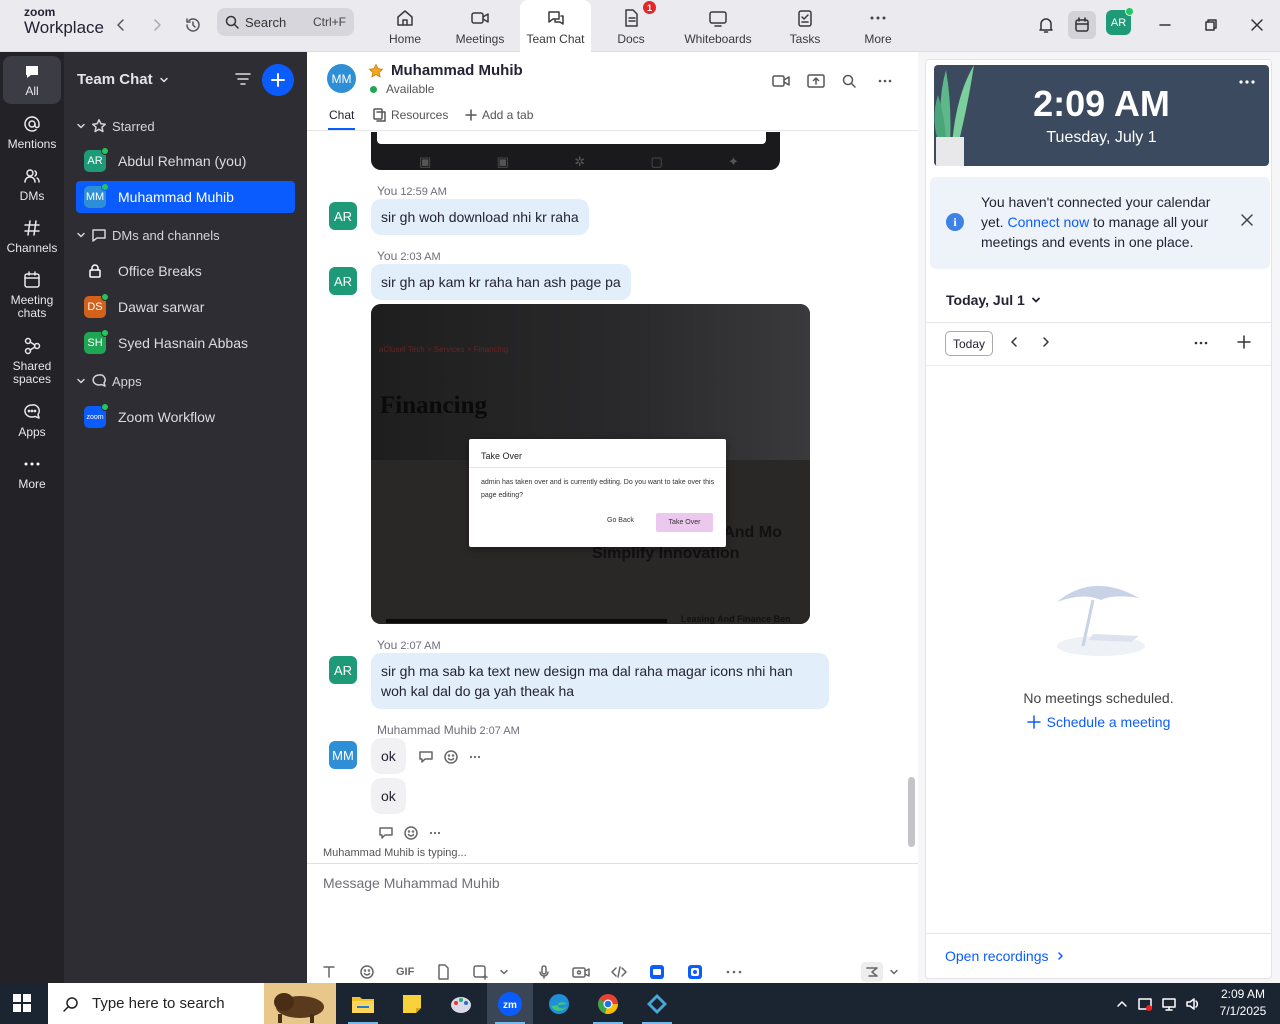  I want to click on add-tab-button: Add a tab, so click(499, 115).